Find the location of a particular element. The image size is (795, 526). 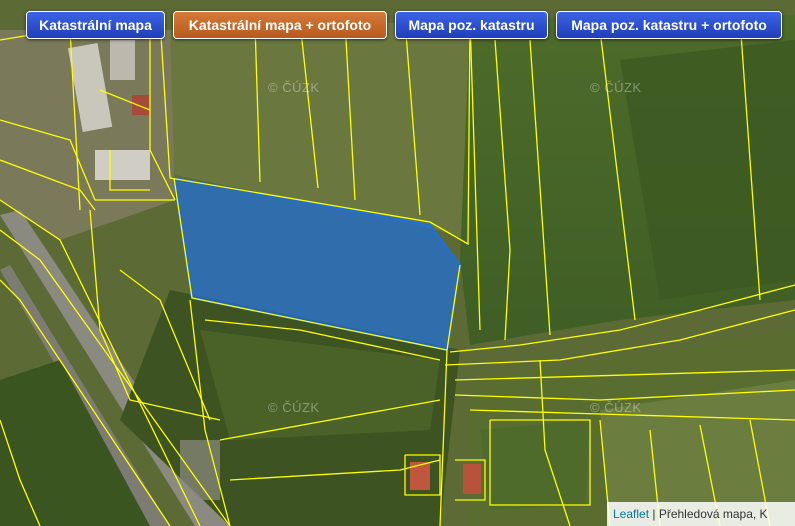

attribution-text: Přehledová mapa, K is located at coordinates (713, 514).